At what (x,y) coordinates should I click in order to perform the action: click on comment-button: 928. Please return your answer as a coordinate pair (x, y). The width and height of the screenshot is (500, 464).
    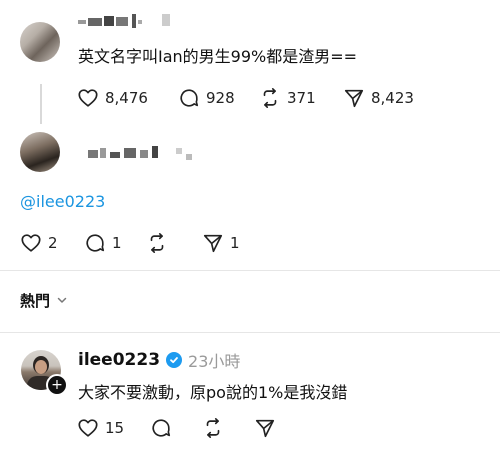
    Looking at the image, I should click on (218, 98).